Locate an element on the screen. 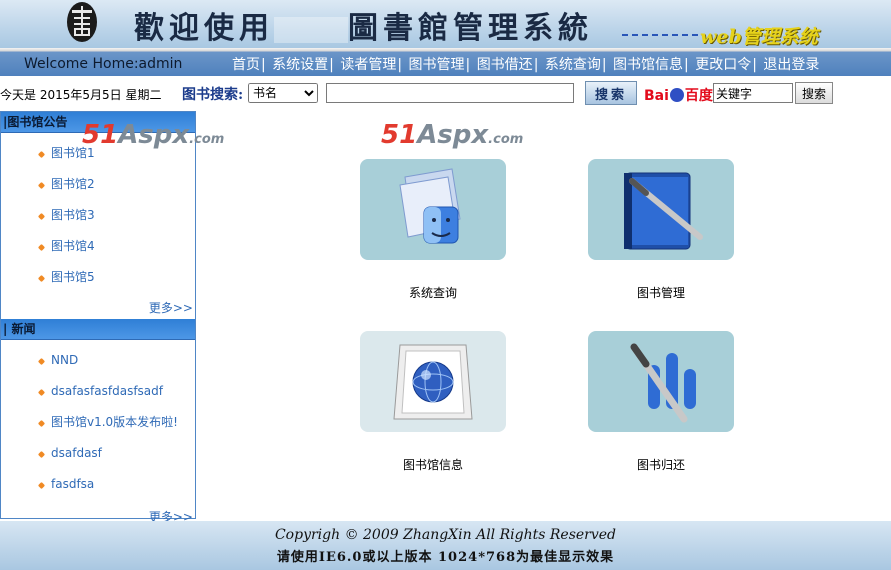 Image resolution: width=891 pixels, height=570 pixels. book-return-tile is located at coordinates (661, 381).